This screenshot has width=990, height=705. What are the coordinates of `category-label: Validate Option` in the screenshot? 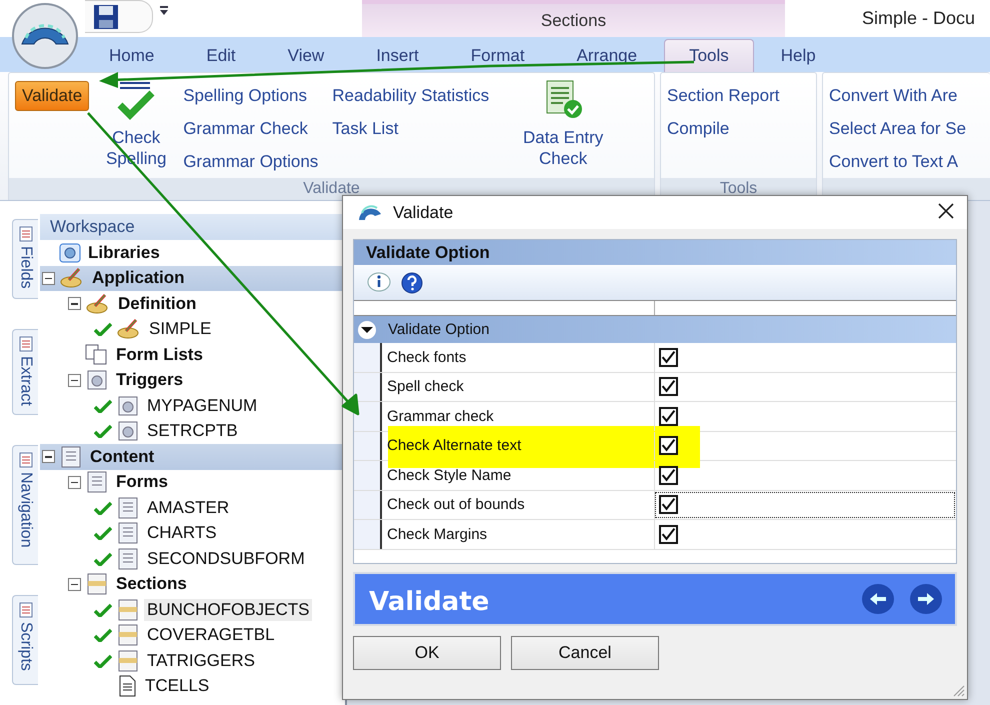 It's located at (439, 329).